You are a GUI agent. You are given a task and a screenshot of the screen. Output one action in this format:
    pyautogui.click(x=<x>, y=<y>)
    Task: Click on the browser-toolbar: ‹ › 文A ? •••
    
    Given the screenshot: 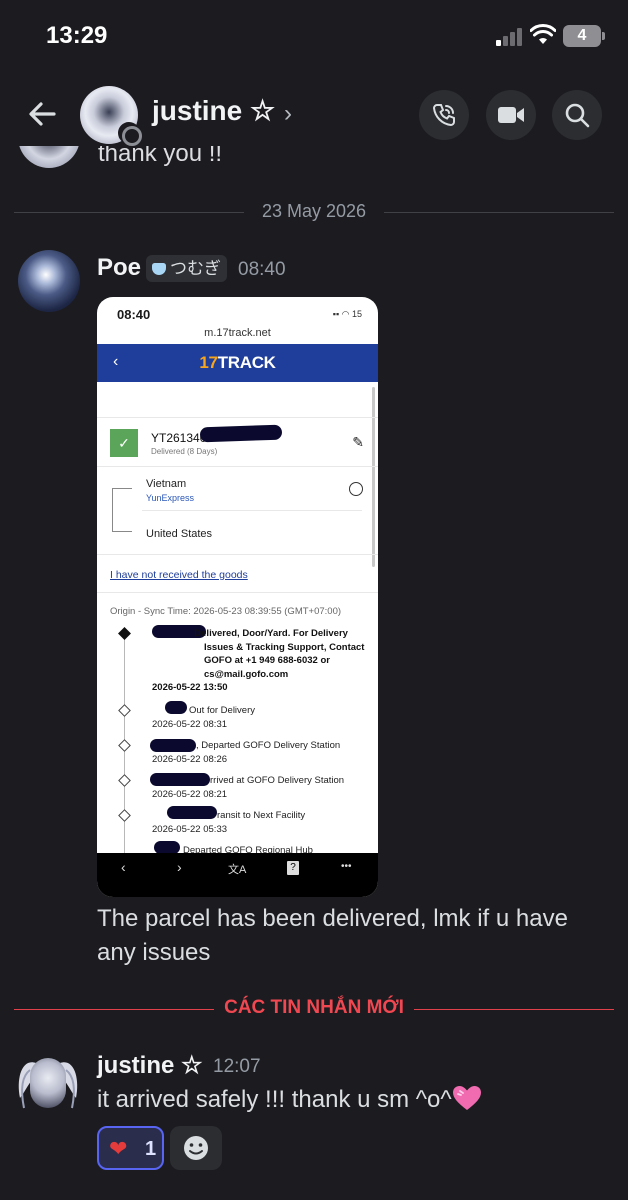 What is the action you would take?
    pyautogui.click(x=237, y=875)
    